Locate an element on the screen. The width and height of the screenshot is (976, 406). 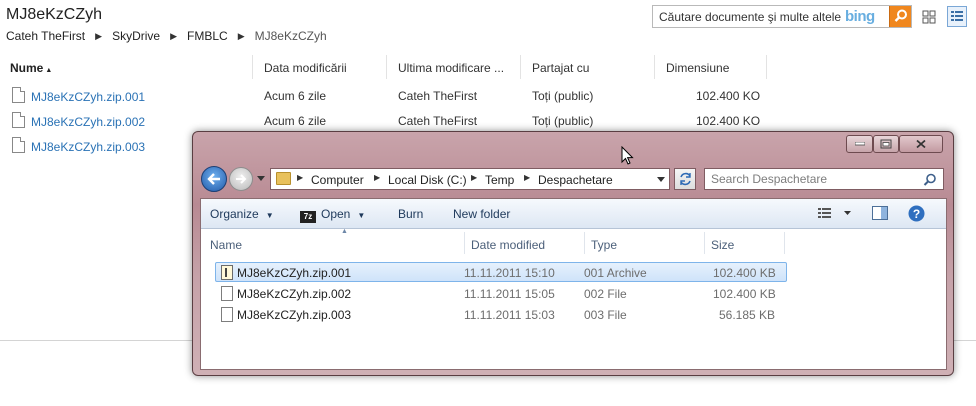
file-name-link: MJ8eKzCZyh.zip.003 is located at coordinates (88, 147).